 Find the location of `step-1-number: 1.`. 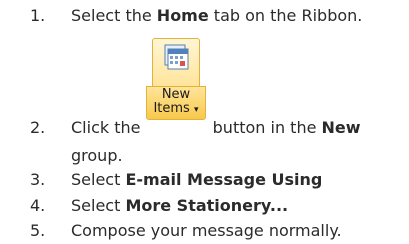

step-1-number: 1. is located at coordinates (38, 15).